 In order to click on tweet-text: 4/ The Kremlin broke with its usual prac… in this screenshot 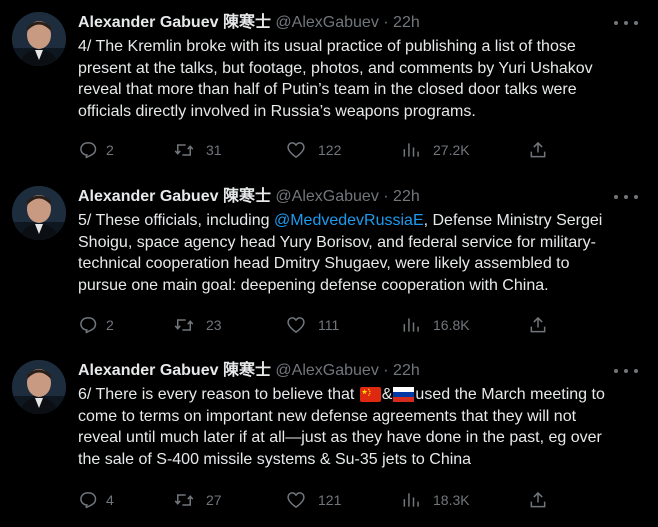, I will do `click(358, 79)`.